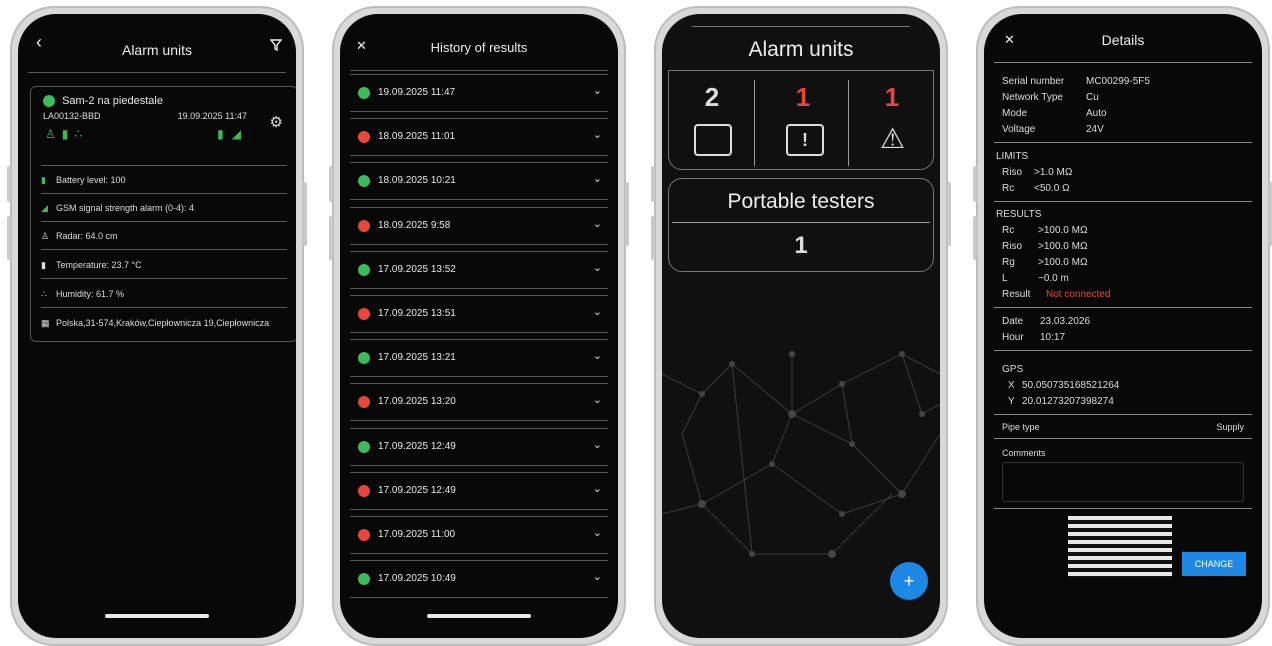 The image size is (1272, 646). What do you see at coordinates (99, 265) in the screenshot?
I see `temperature-label: Temperature: 23.7 °C` at bounding box center [99, 265].